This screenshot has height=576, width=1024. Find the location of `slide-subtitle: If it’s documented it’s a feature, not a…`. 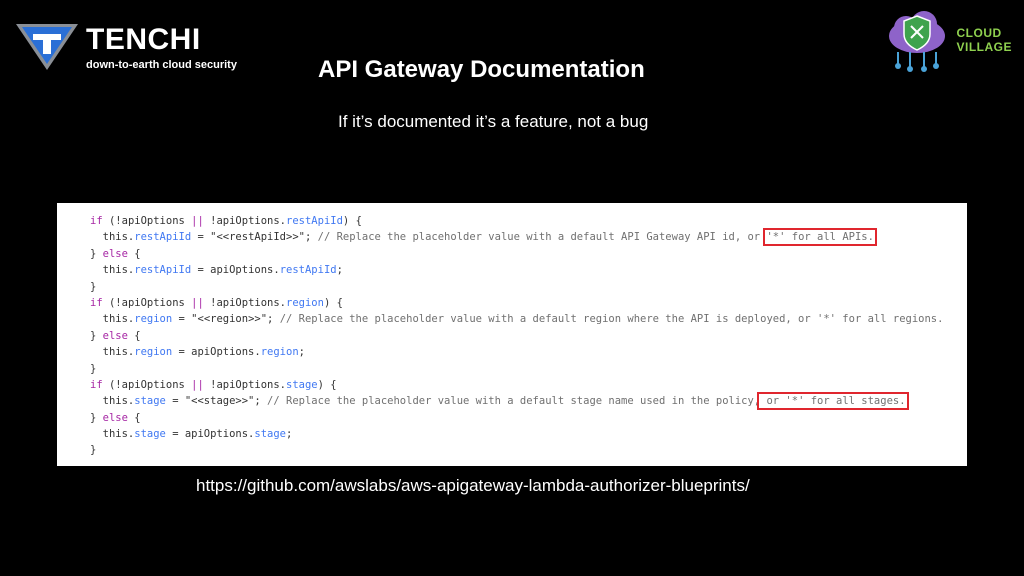

slide-subtitle: If it’s documented it’s a feature, not a… is located at coordinates (493, 121).